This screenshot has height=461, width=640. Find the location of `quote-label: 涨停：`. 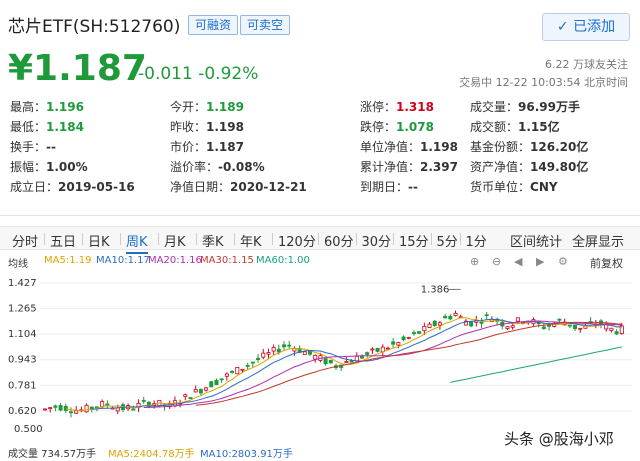

quote-label: 涨停： is located at coordinates (378, 107).